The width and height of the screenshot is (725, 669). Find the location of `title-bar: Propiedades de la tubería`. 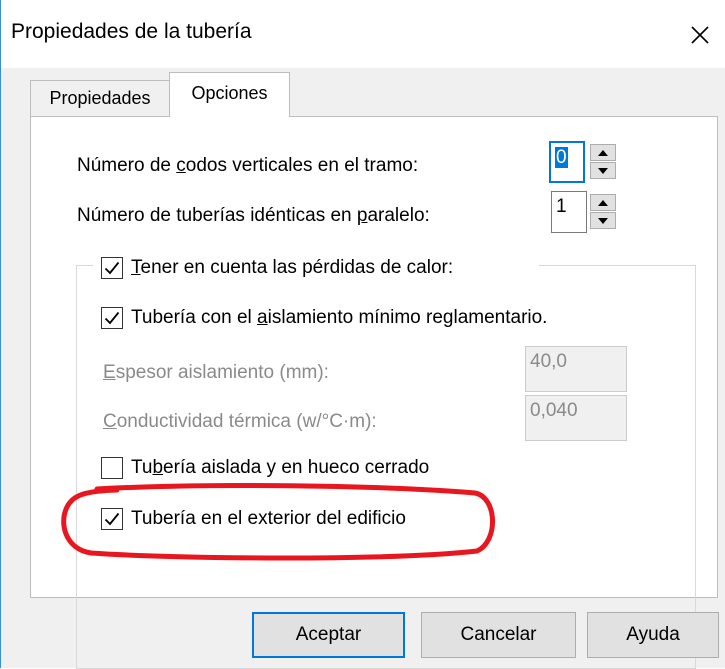

title-bar: Propiedades de la tubería is located at coordinates (363, 34).